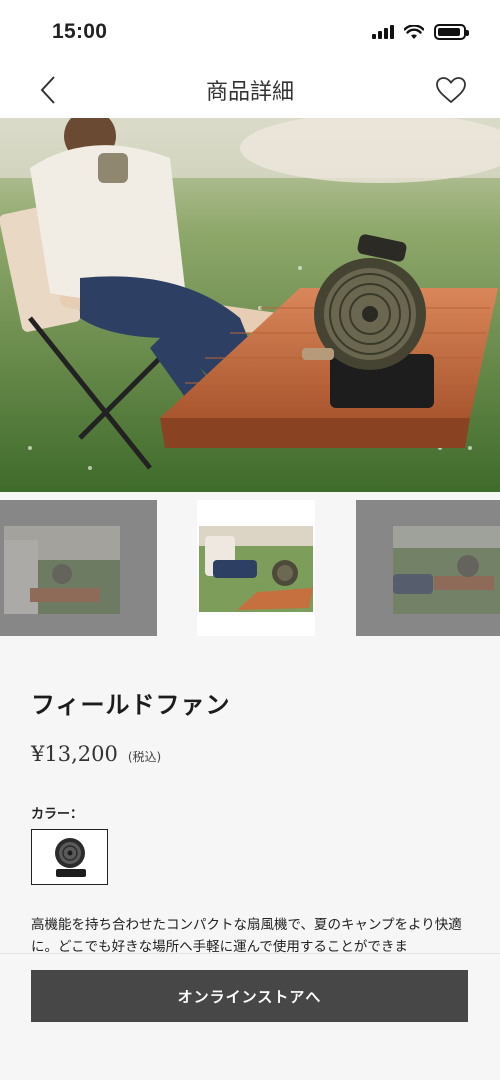 Image resolution: width=500 pixels, height=1080 pixels. I want to click on color-swatch-selected, so click(69, 857).